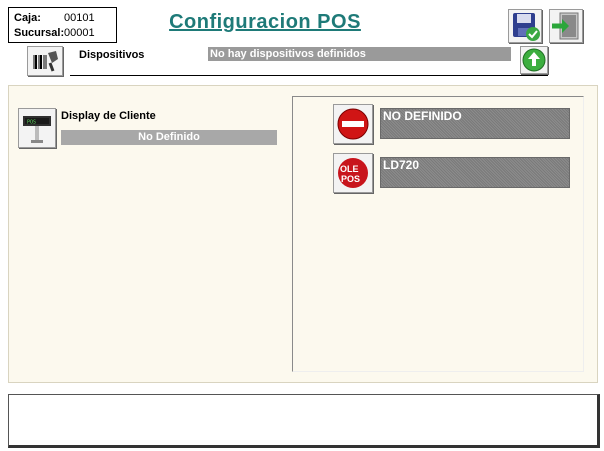 The image size is (604, 451). I want to click on arrow-up-icon, so click(534, 60).